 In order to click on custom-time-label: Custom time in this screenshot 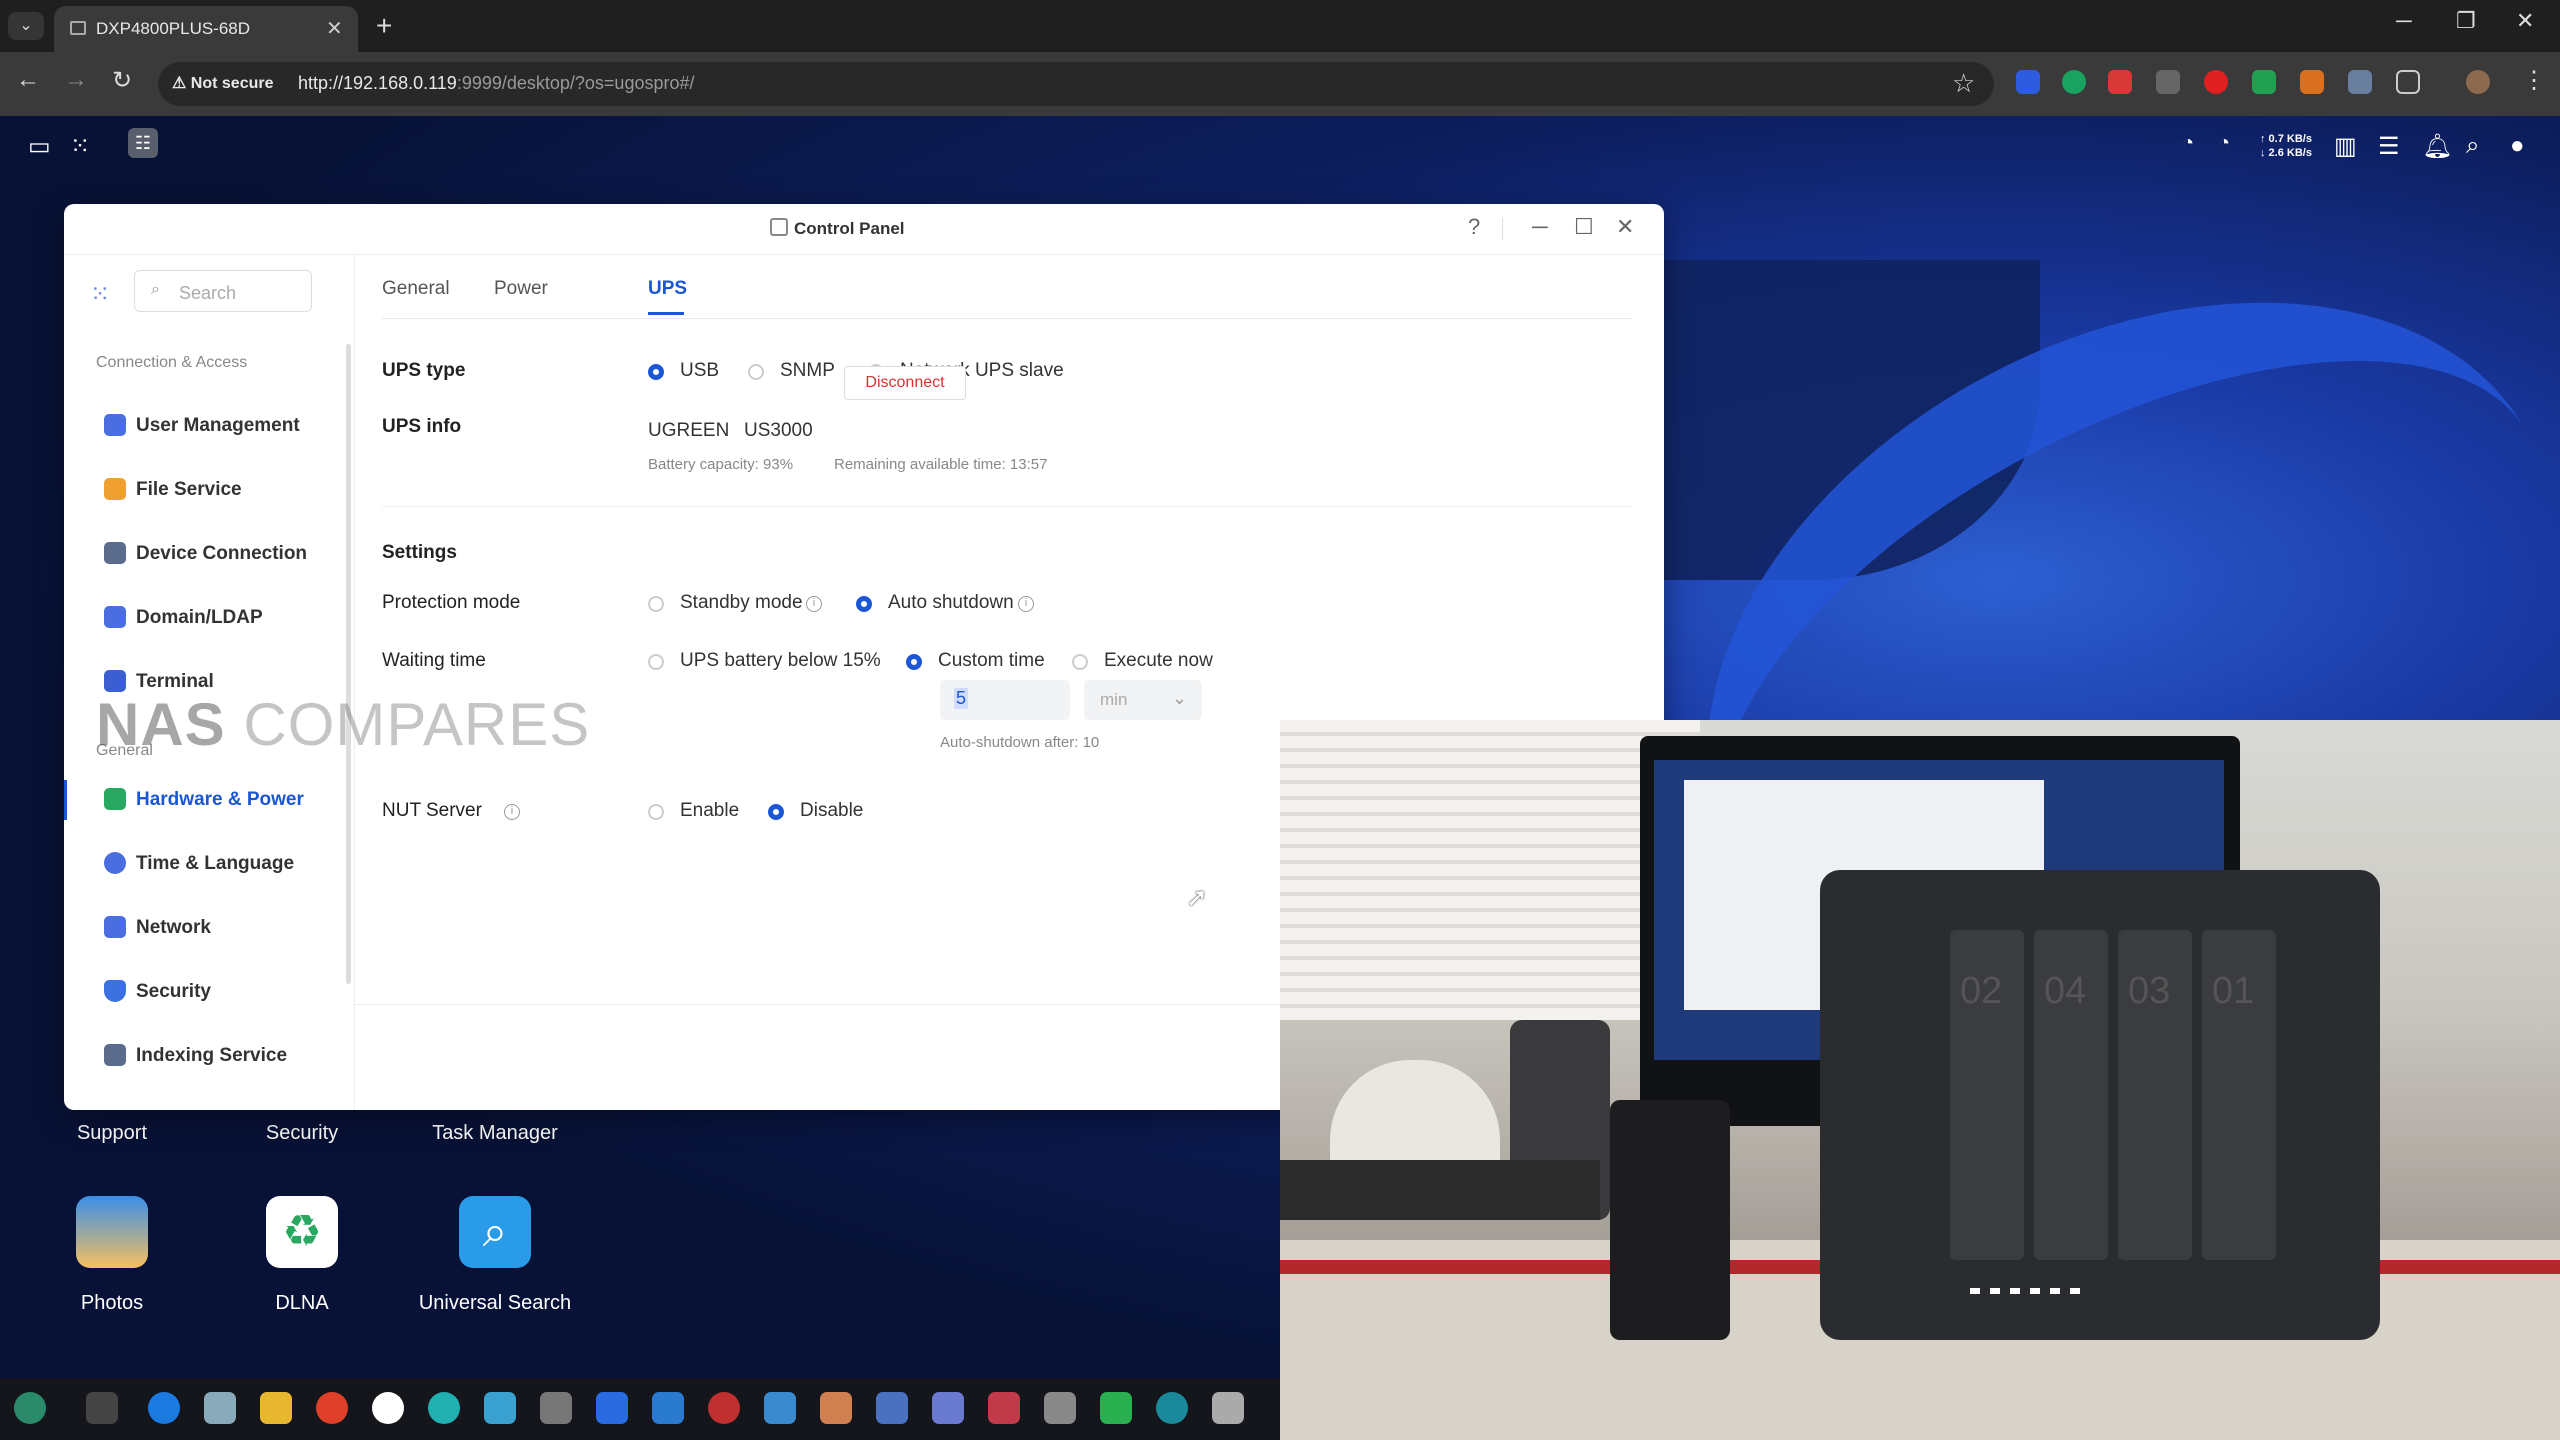, I will do `click(991, 661)`.